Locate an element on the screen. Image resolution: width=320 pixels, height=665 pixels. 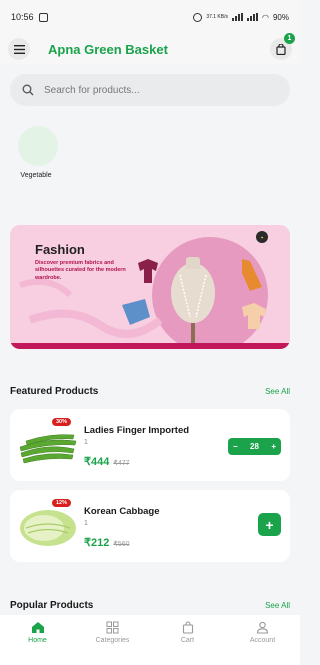
cart-button: 1 is located at coordinates (282, 46).